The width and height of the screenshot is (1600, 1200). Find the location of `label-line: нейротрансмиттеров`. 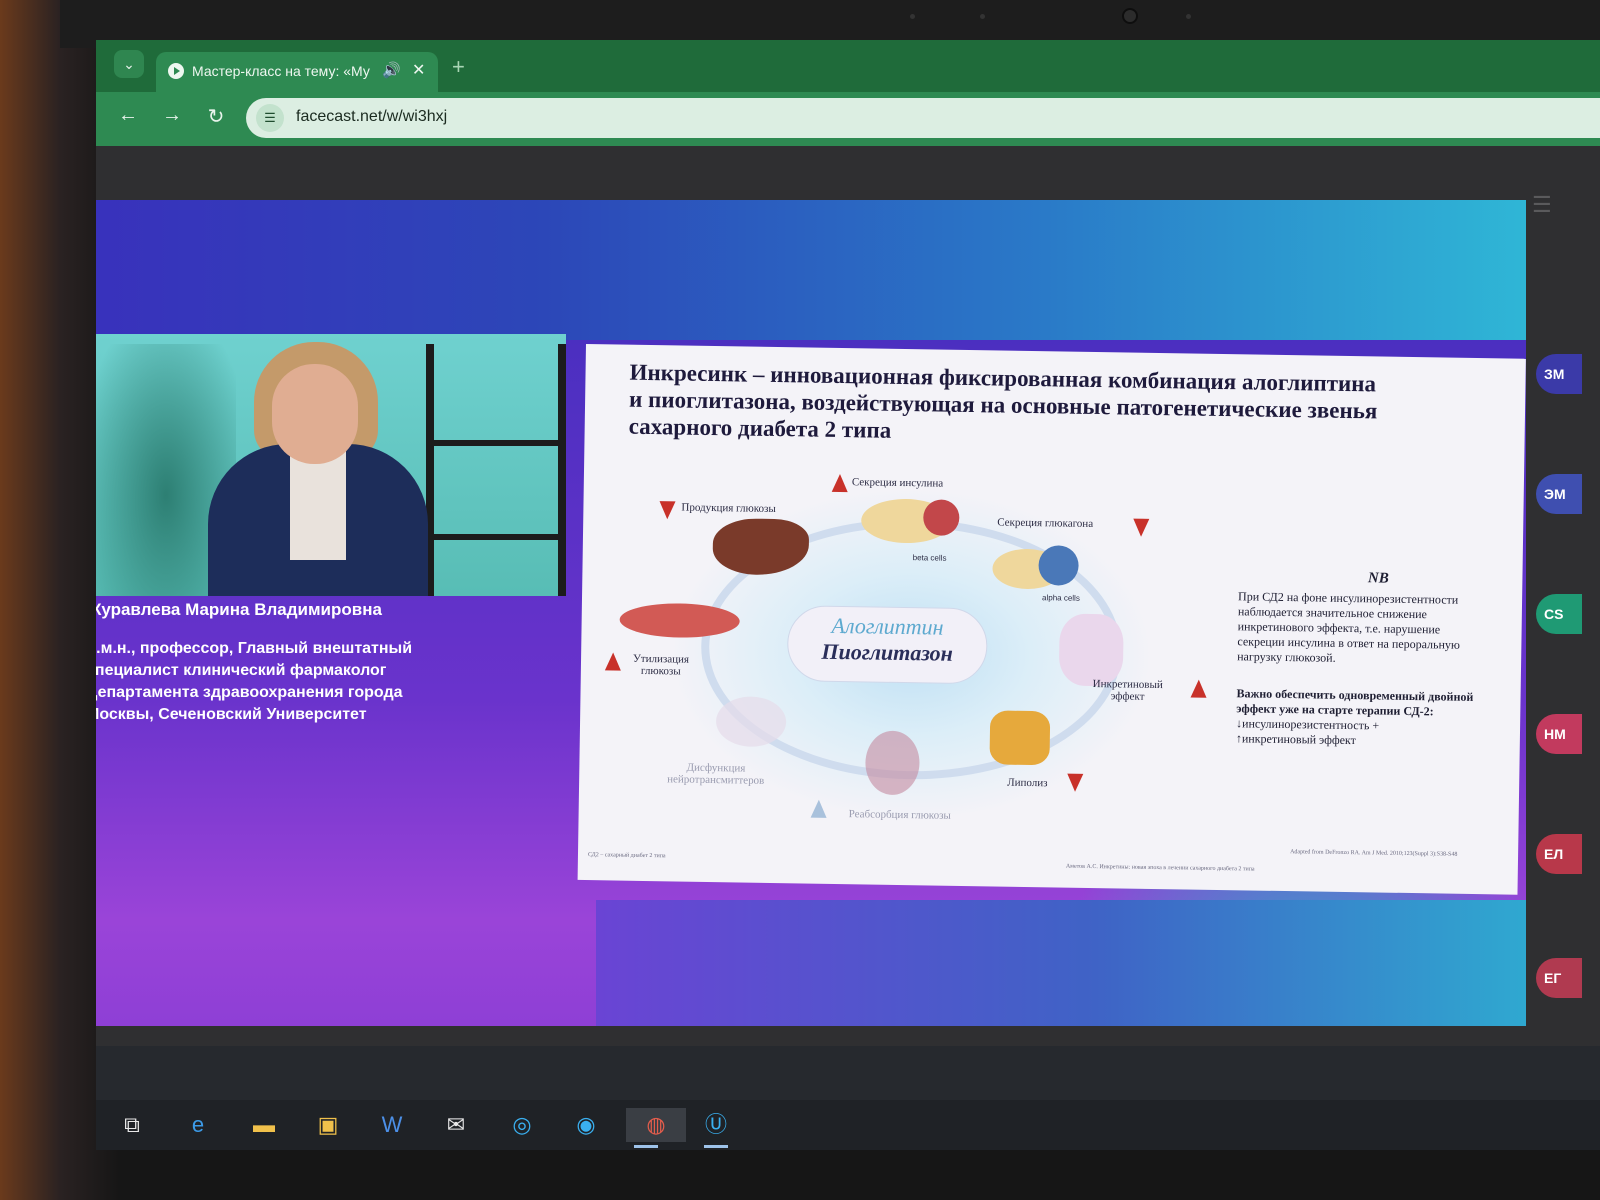

label-line: нейротрансмиттеров is located at coordinates (716, 780).